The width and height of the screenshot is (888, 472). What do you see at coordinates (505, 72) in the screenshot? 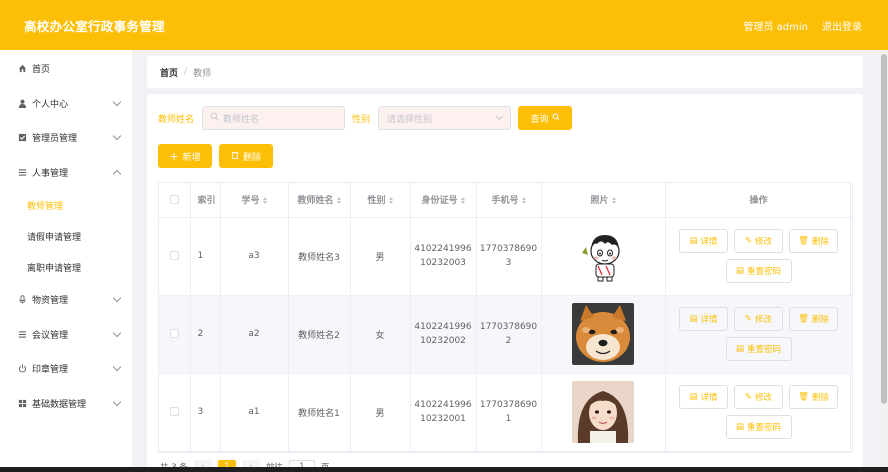
I see `breadcrumb: 首页 / 教师` at bounding box center [505, 72].